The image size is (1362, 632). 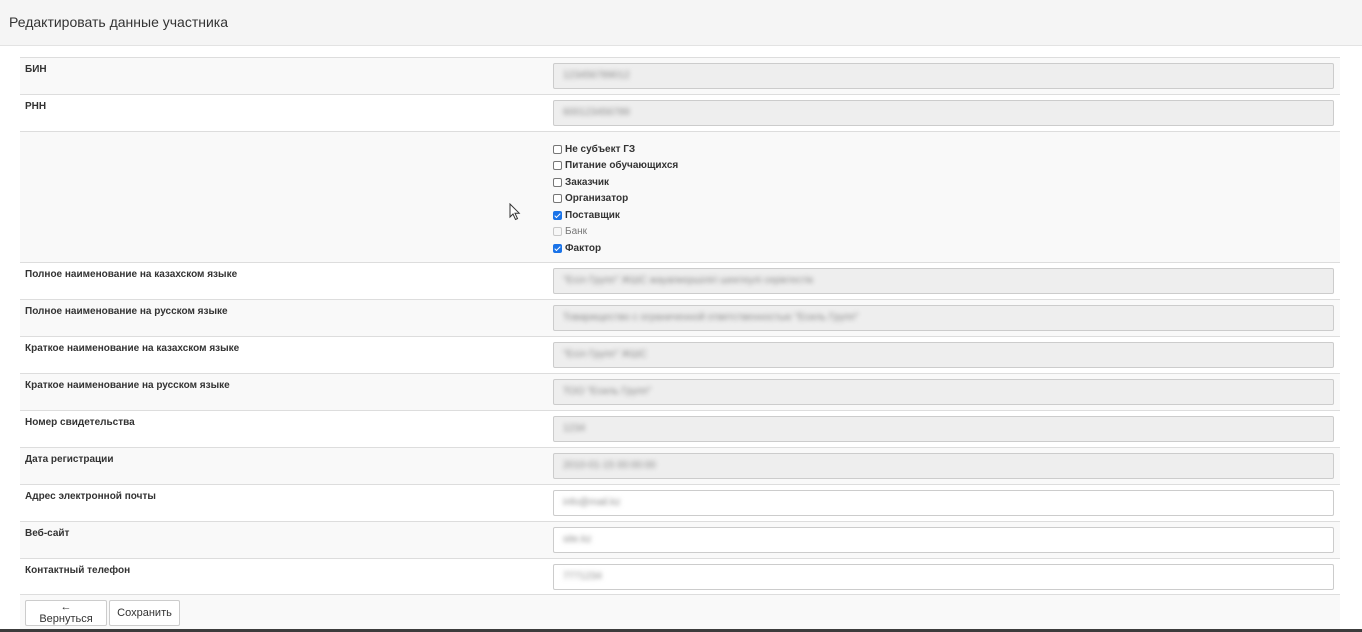 I want to click on checkbox-factor: Фактор, so click(x=944, y=248).